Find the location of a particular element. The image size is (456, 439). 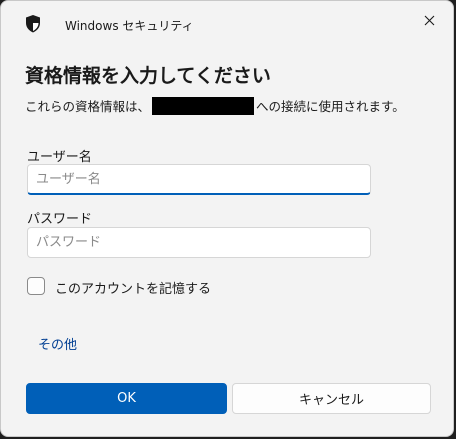

description-suffix: への接続に使用されます。 is located at coordinates (330, 106).